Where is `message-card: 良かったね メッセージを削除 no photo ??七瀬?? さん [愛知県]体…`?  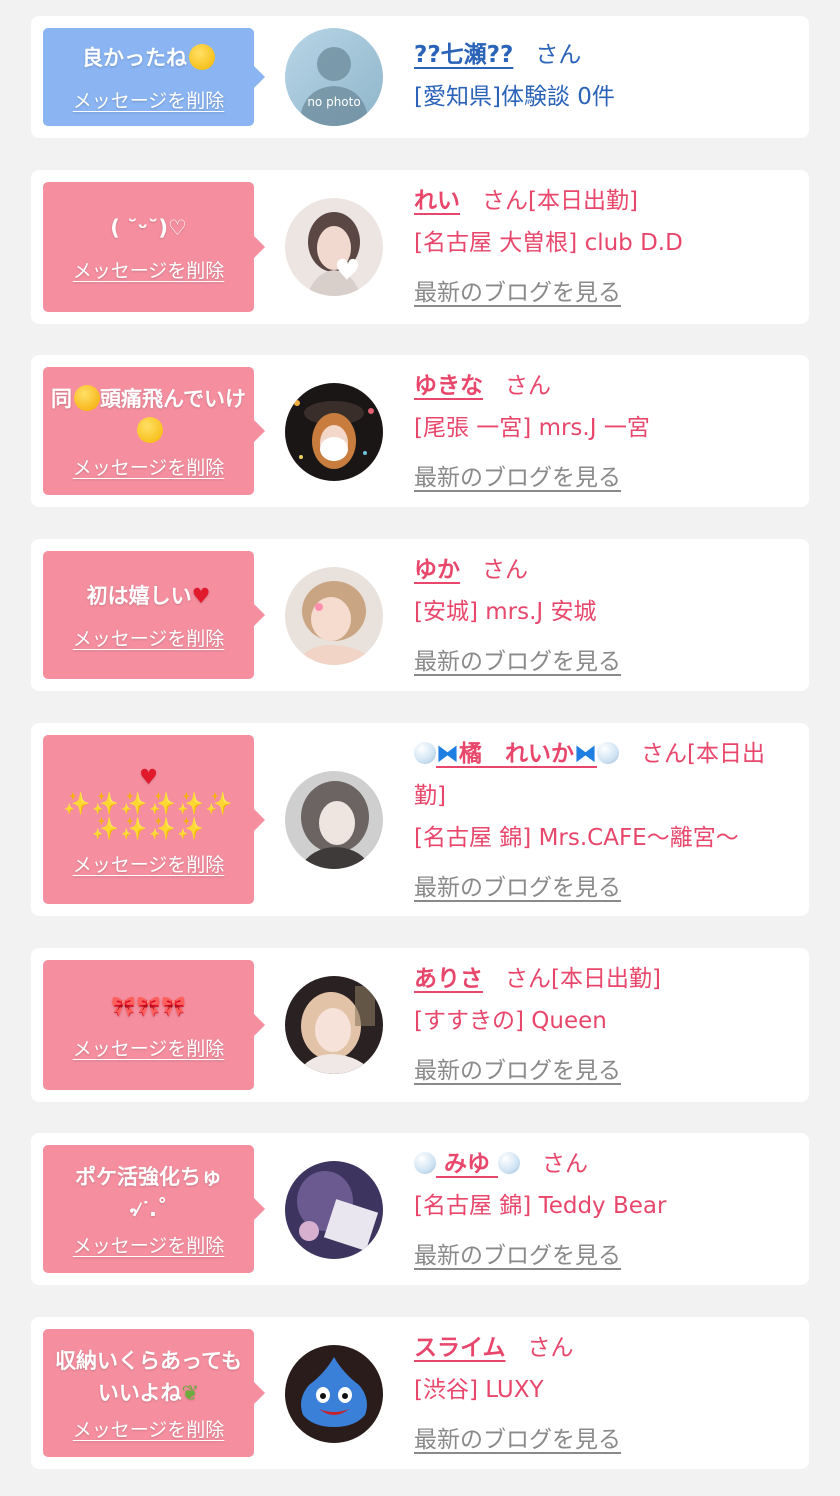
message-card: 良かったね メッセージを削除 no photo ??七瀬?? さん [愛知県]体… is located at coordinates (420, 77).